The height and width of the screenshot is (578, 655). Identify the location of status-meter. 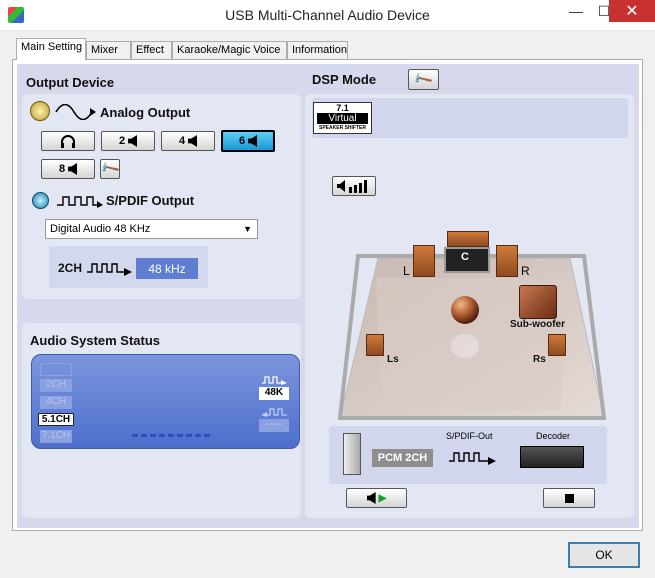
(172, 435).